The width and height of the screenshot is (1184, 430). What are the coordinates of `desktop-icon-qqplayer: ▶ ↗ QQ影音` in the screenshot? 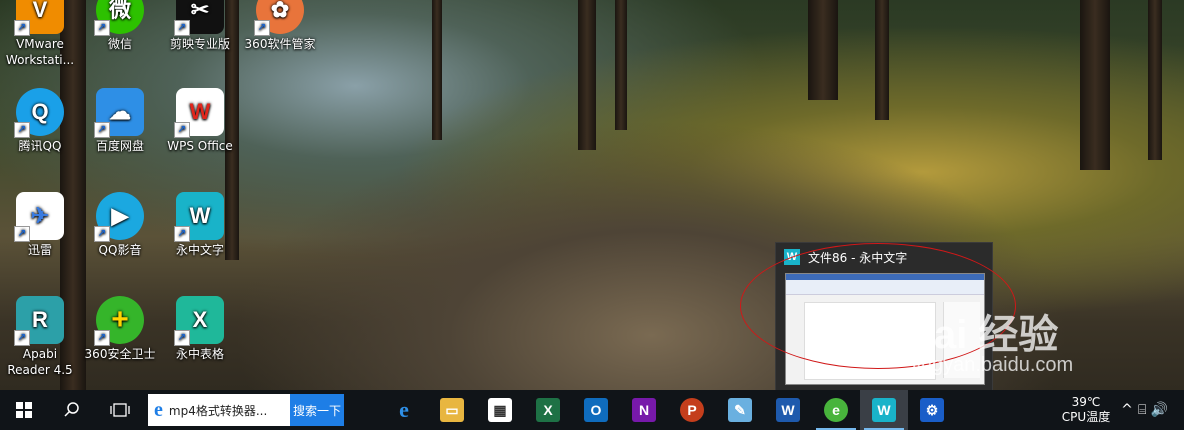 It's located at (120, 225).